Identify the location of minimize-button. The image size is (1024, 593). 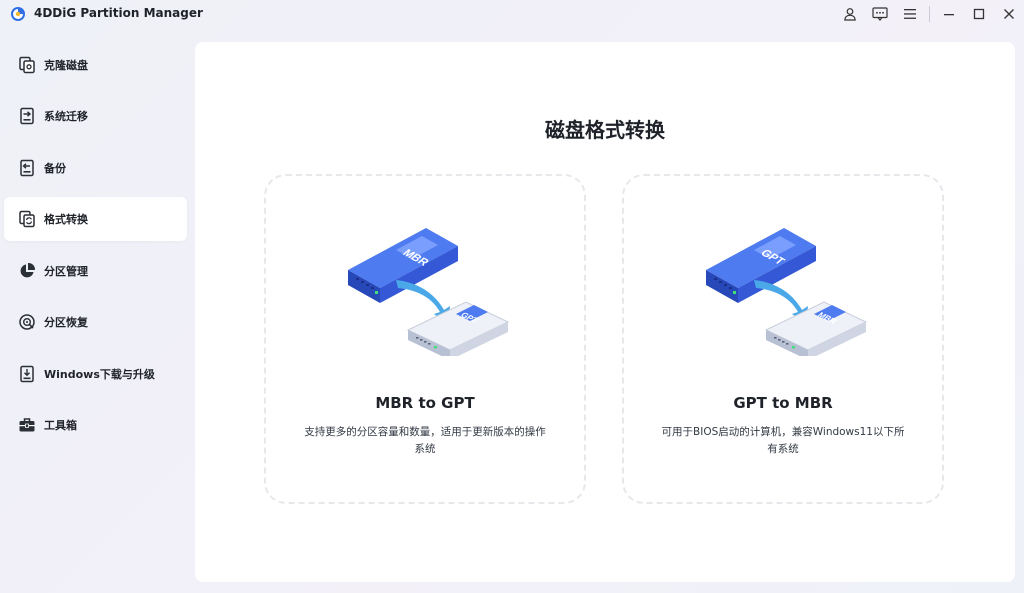
(949, 14).